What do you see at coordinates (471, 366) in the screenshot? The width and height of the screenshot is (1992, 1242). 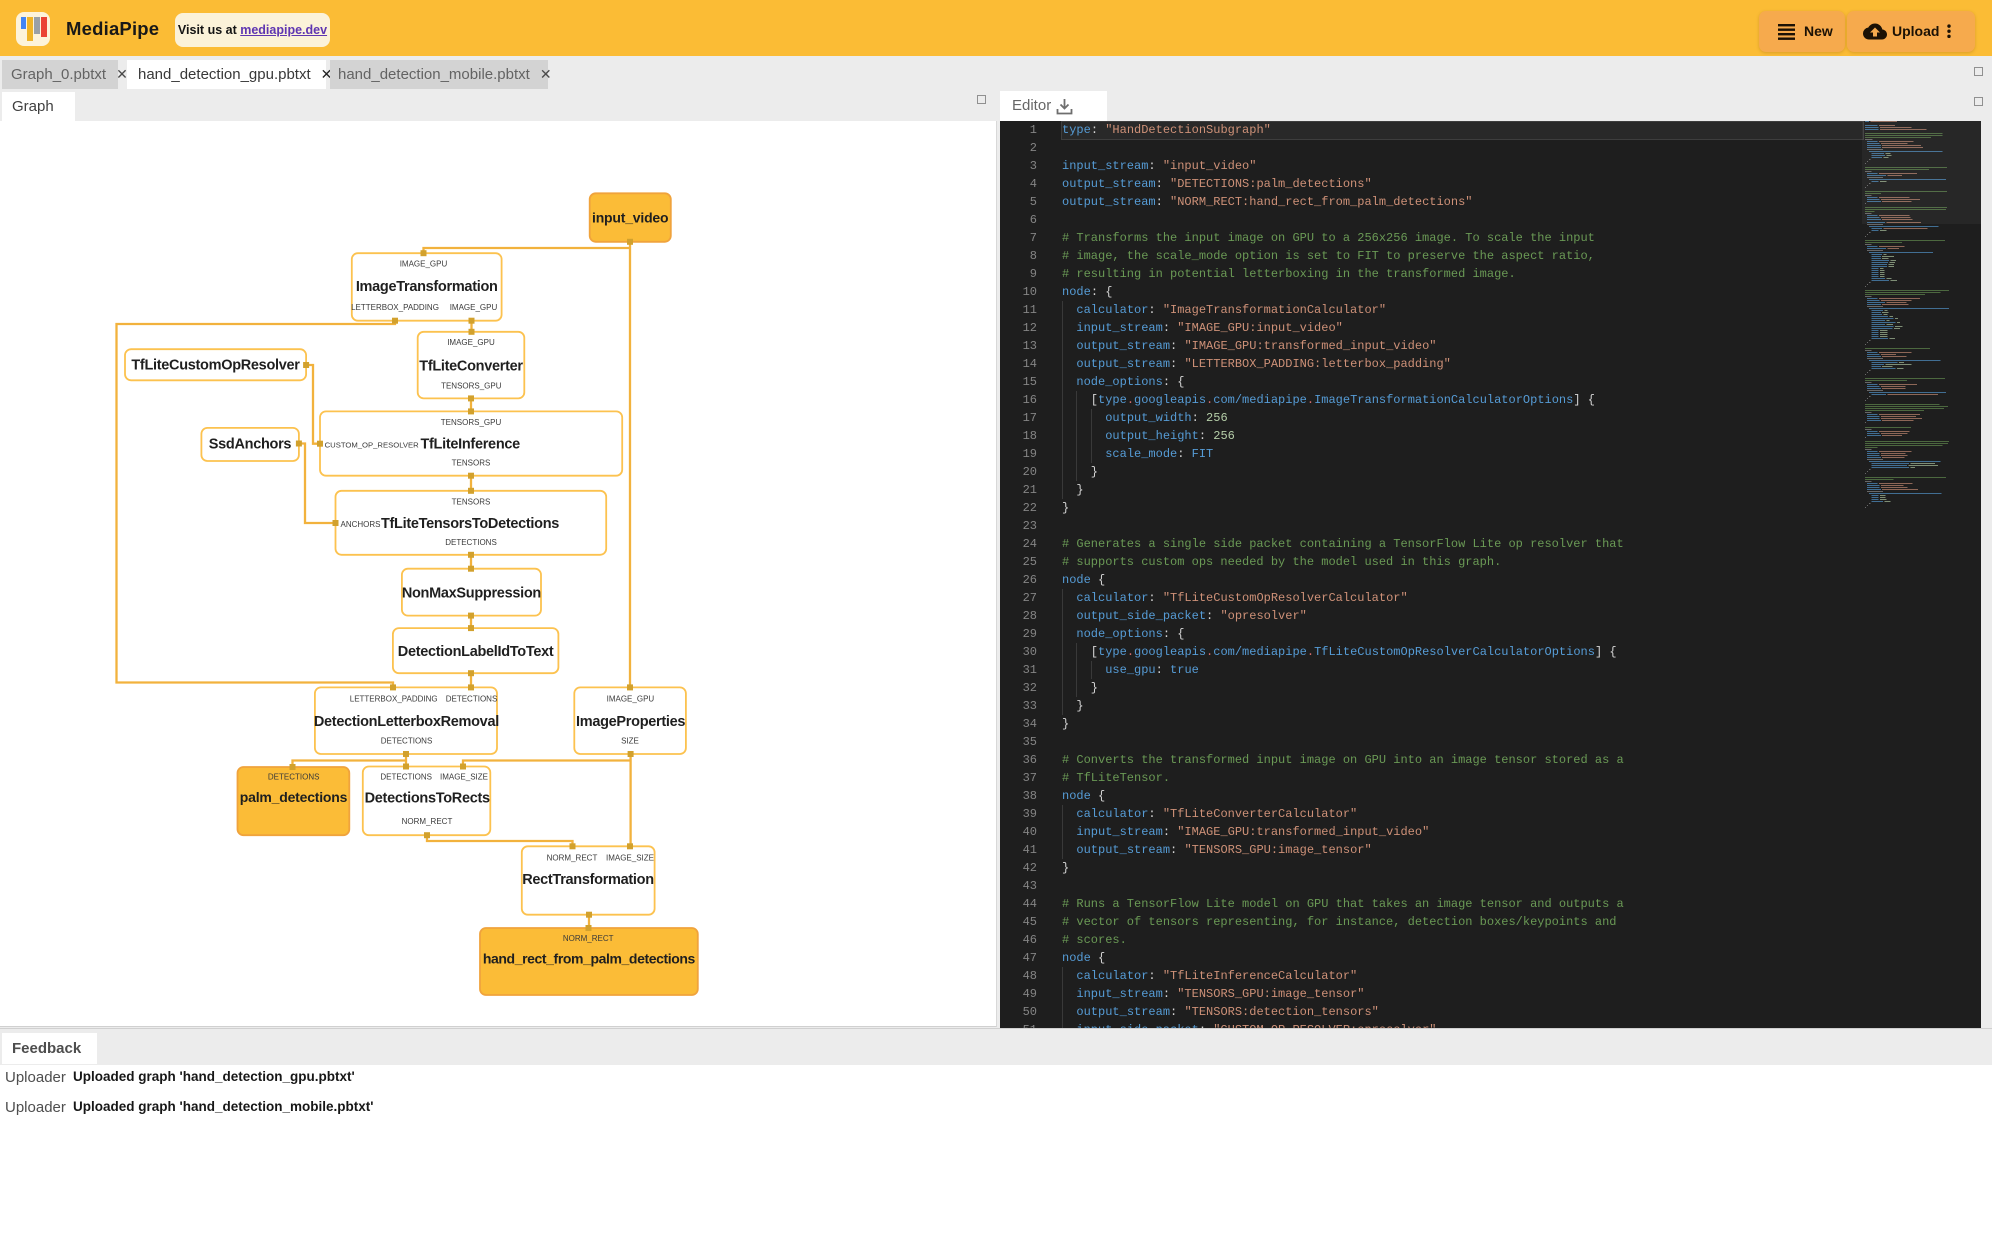 I see `svg-text: TfLiteConverter` at bounding box center [471, 366].